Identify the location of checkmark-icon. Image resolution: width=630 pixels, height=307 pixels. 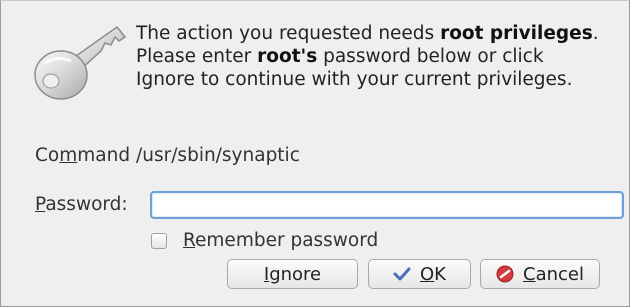
(402, 274).